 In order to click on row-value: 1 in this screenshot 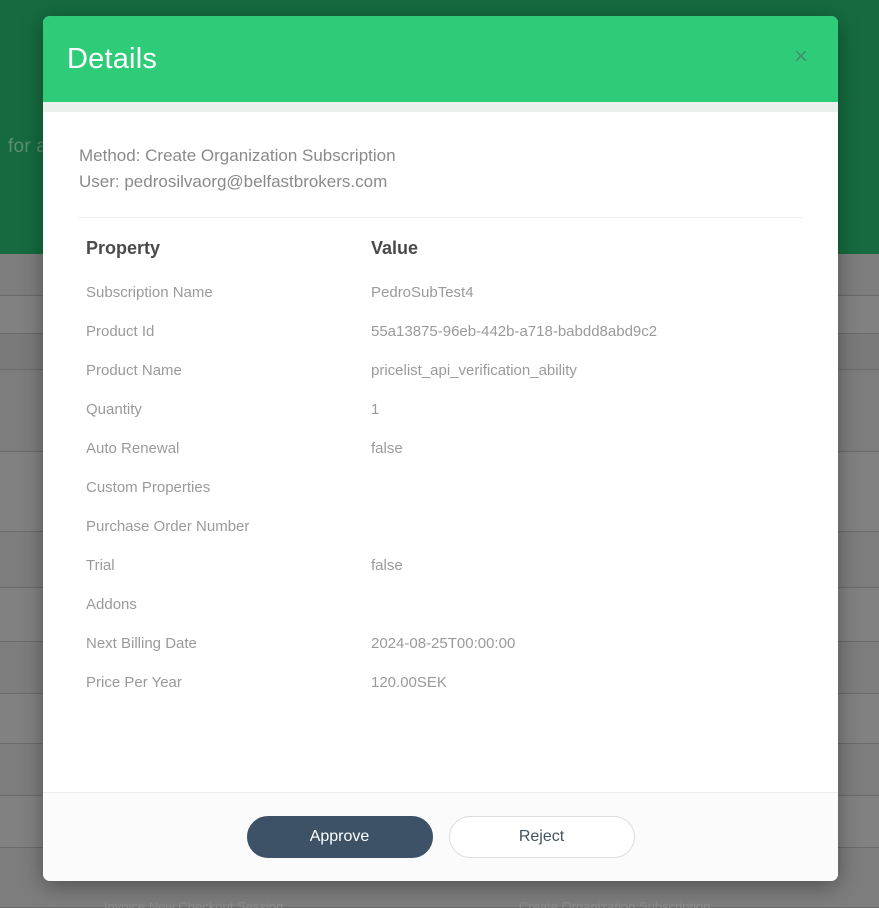, I will do `click(375, 409)`.